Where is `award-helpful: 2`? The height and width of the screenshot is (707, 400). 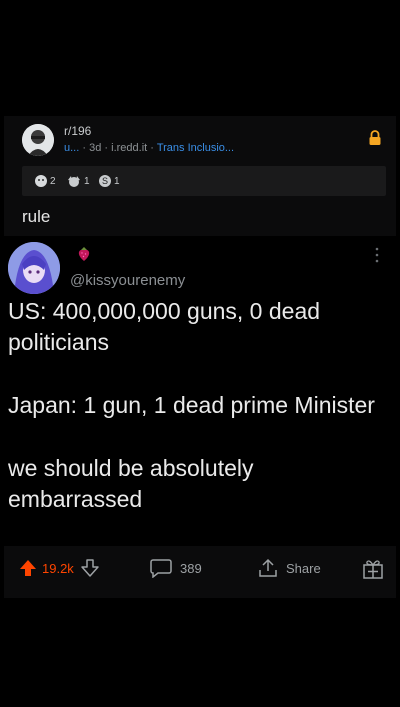
award-helpful: 2 is located at coordinates (45, 181).